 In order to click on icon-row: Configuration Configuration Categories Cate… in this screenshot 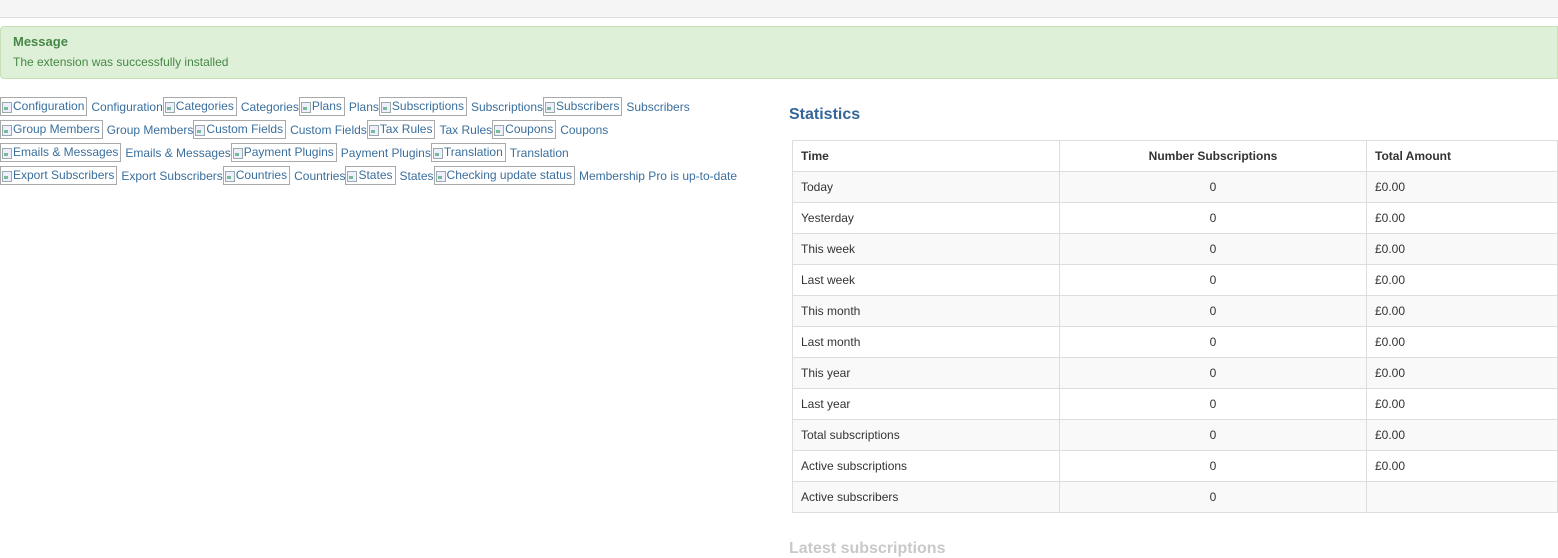, I will do `click(385, 106)`.